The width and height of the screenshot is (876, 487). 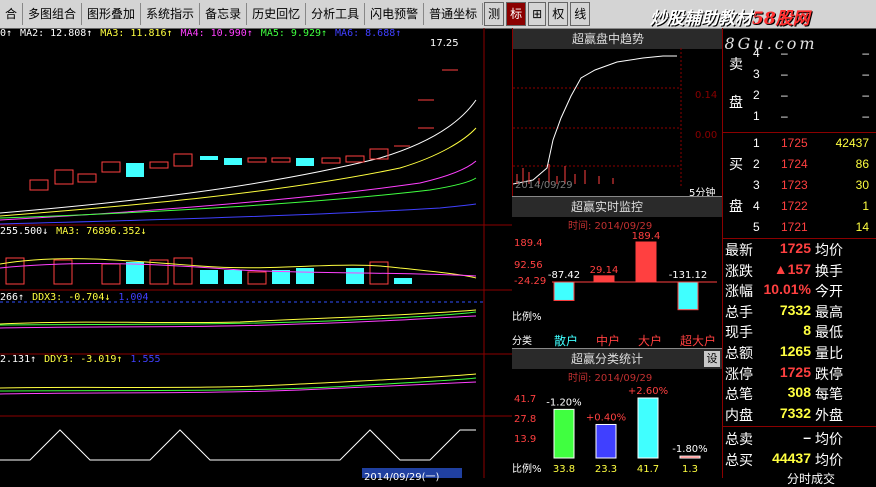 What do you see at coordinates (739, 414) in the screenshot?
I see `quote-label: 内盘` at bounding box center [739, 414].